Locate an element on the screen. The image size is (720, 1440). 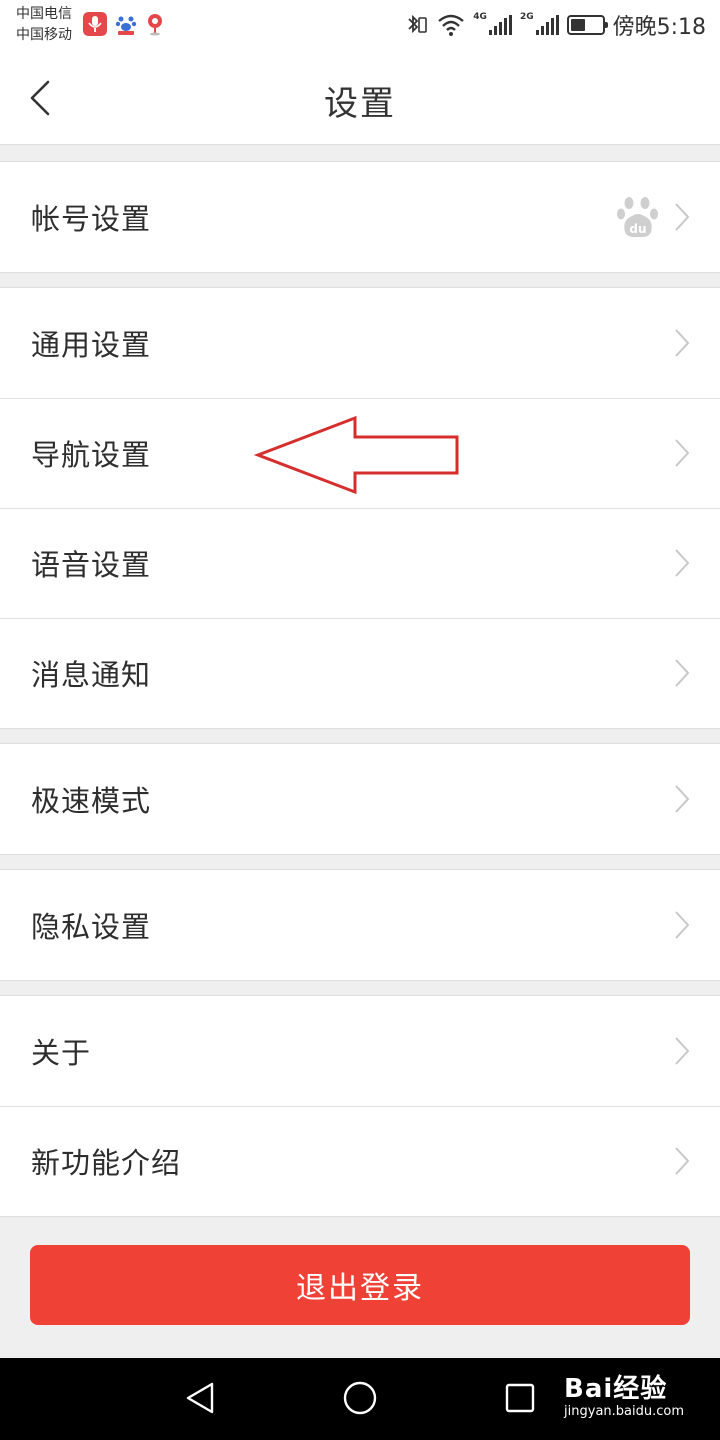
row-new-features: 新功能介绍 is located at coordinates (360, 1161).